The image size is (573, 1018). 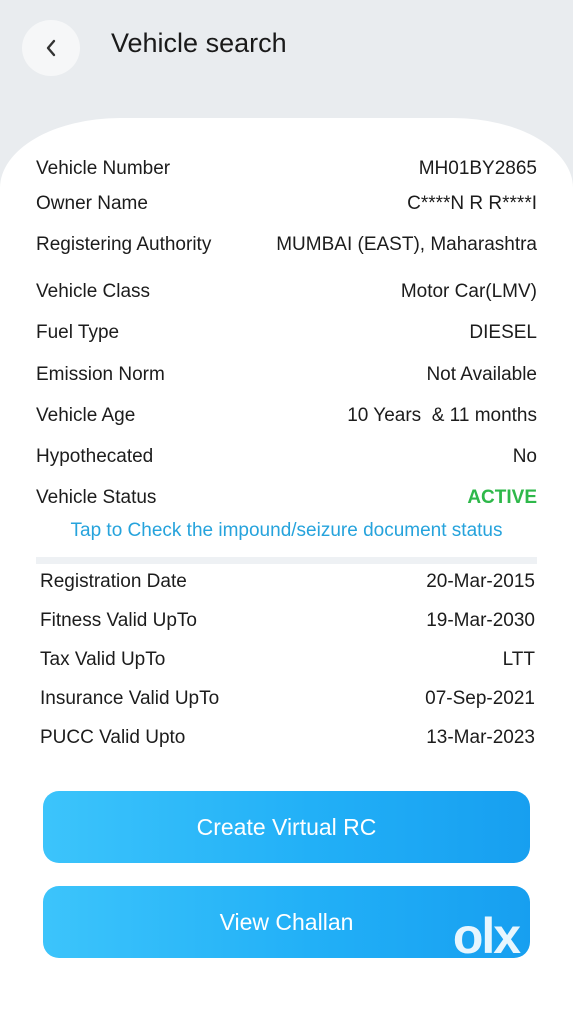 I want to click on validity-row-tax: Tax Valid UpTo LTT, so click(x=287, y=659).